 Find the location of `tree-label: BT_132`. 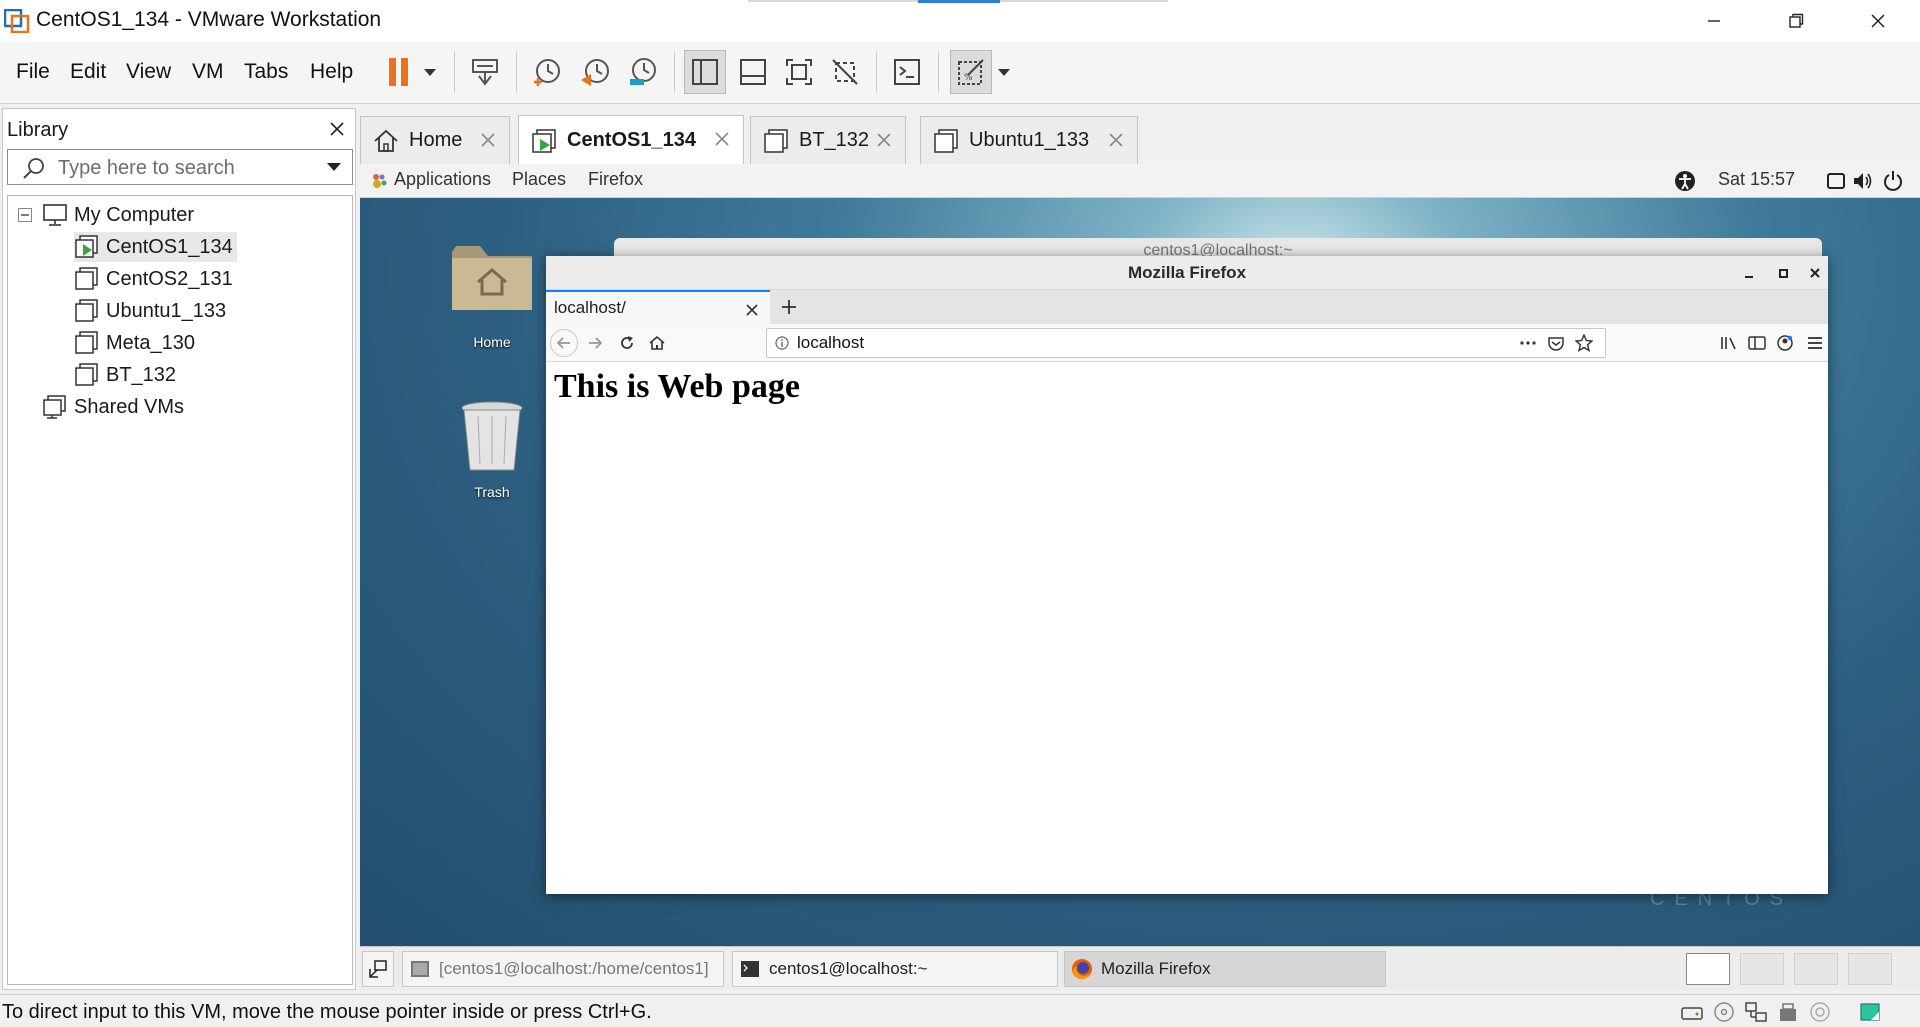

tree-label: BT_132 is located at coordinates (141, 374).